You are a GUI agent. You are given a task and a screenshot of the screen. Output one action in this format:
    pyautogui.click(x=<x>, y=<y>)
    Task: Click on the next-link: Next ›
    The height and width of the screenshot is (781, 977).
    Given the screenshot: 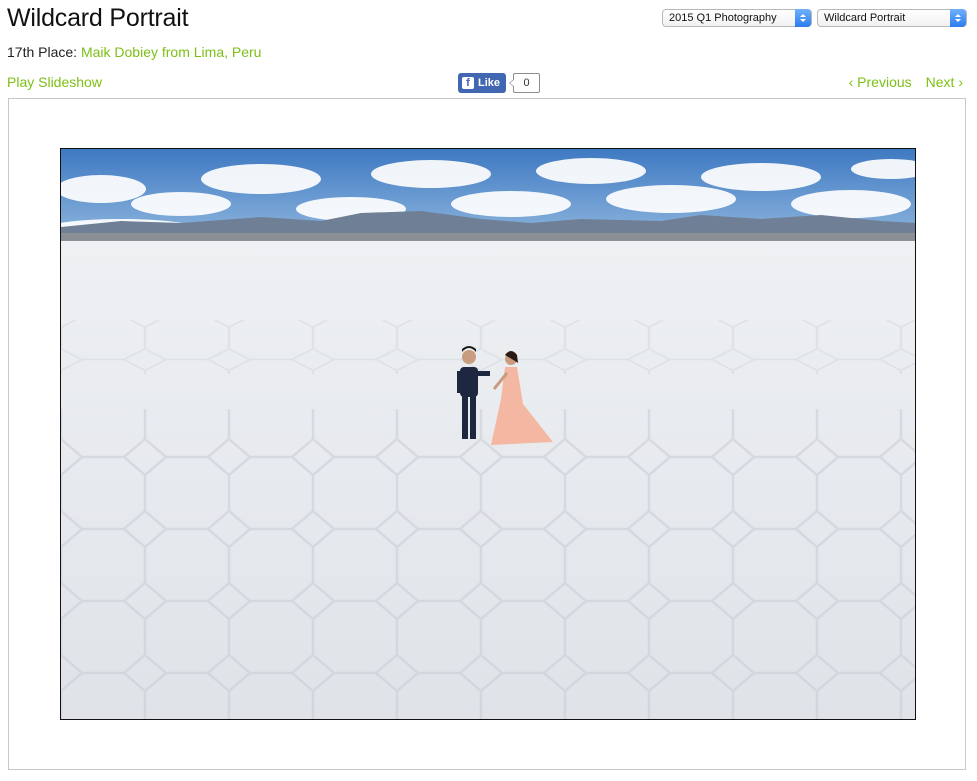 What is the action you would take?
    pyautogui.click(x=944, y=82)
    